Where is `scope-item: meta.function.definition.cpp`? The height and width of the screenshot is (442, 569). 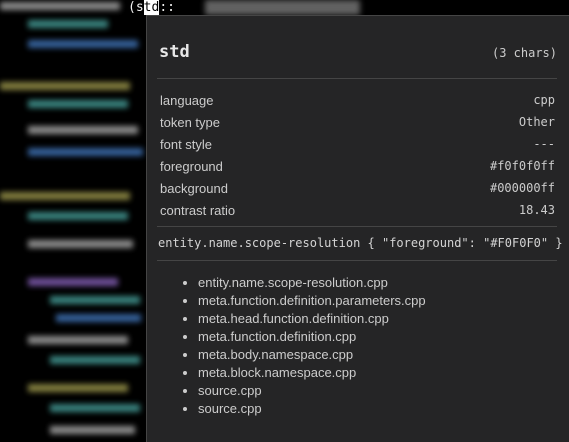
scope-item: meta.function.definition.cpp is located at coordinates (312, 337).